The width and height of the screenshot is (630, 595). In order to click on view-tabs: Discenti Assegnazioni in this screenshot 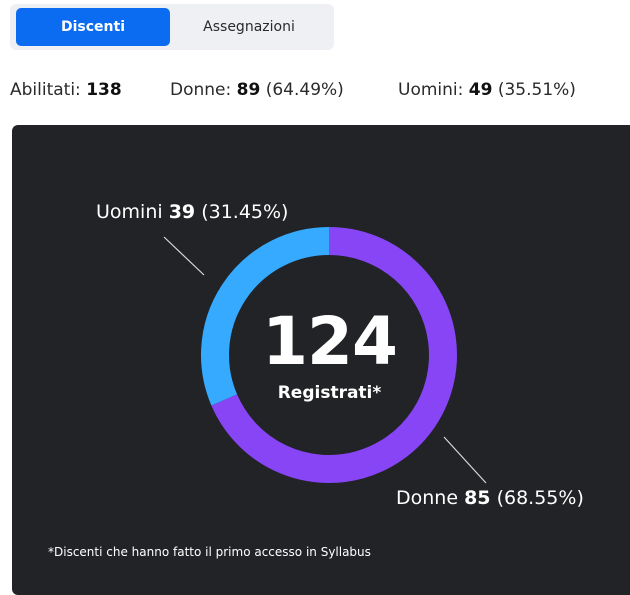, I will do `click(172, 27)`.